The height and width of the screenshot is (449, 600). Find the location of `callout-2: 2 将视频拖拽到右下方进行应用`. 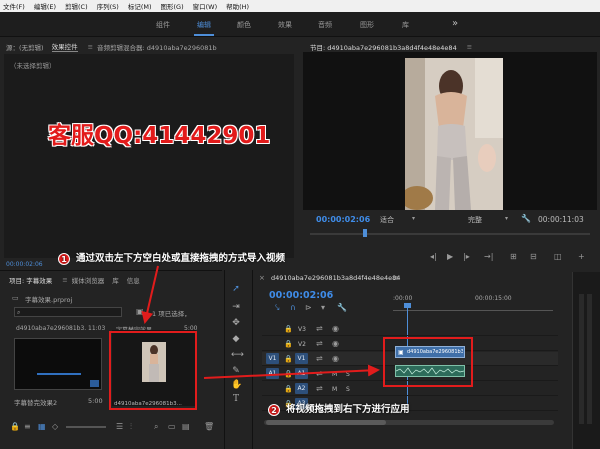

callout-2: 2 将视频拖拽到右下方进行应用 is located at coordinates (339, 408).